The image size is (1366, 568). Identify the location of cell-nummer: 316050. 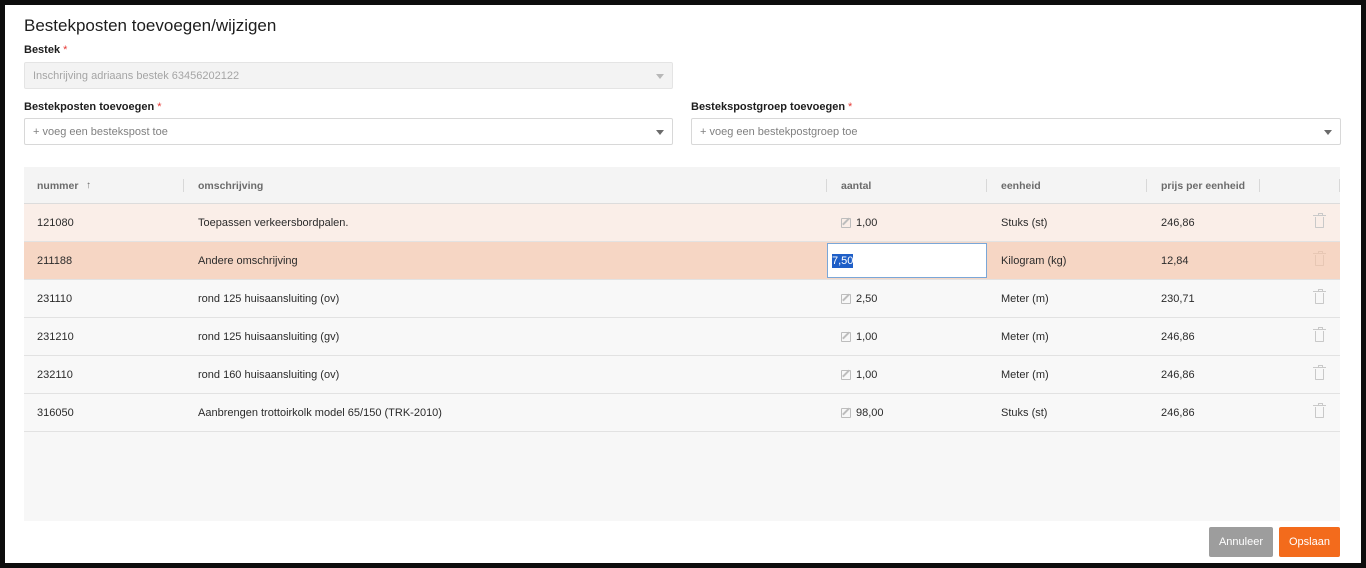
(55, 412).